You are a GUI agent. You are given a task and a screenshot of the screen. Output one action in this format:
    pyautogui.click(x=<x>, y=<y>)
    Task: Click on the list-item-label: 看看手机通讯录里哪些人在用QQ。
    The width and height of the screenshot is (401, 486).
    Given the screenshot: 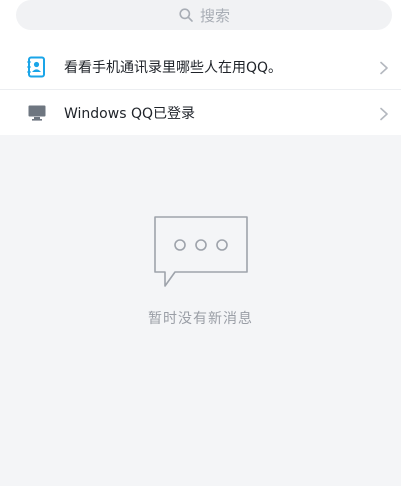 What is the action you would take?
    pyautogui.click(x=173, y=67)
    